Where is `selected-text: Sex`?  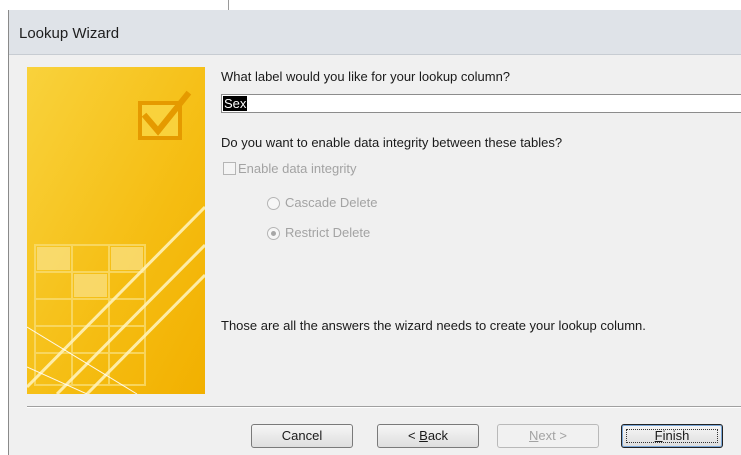
selected-text: Sex is located at coordinates (235, 103).